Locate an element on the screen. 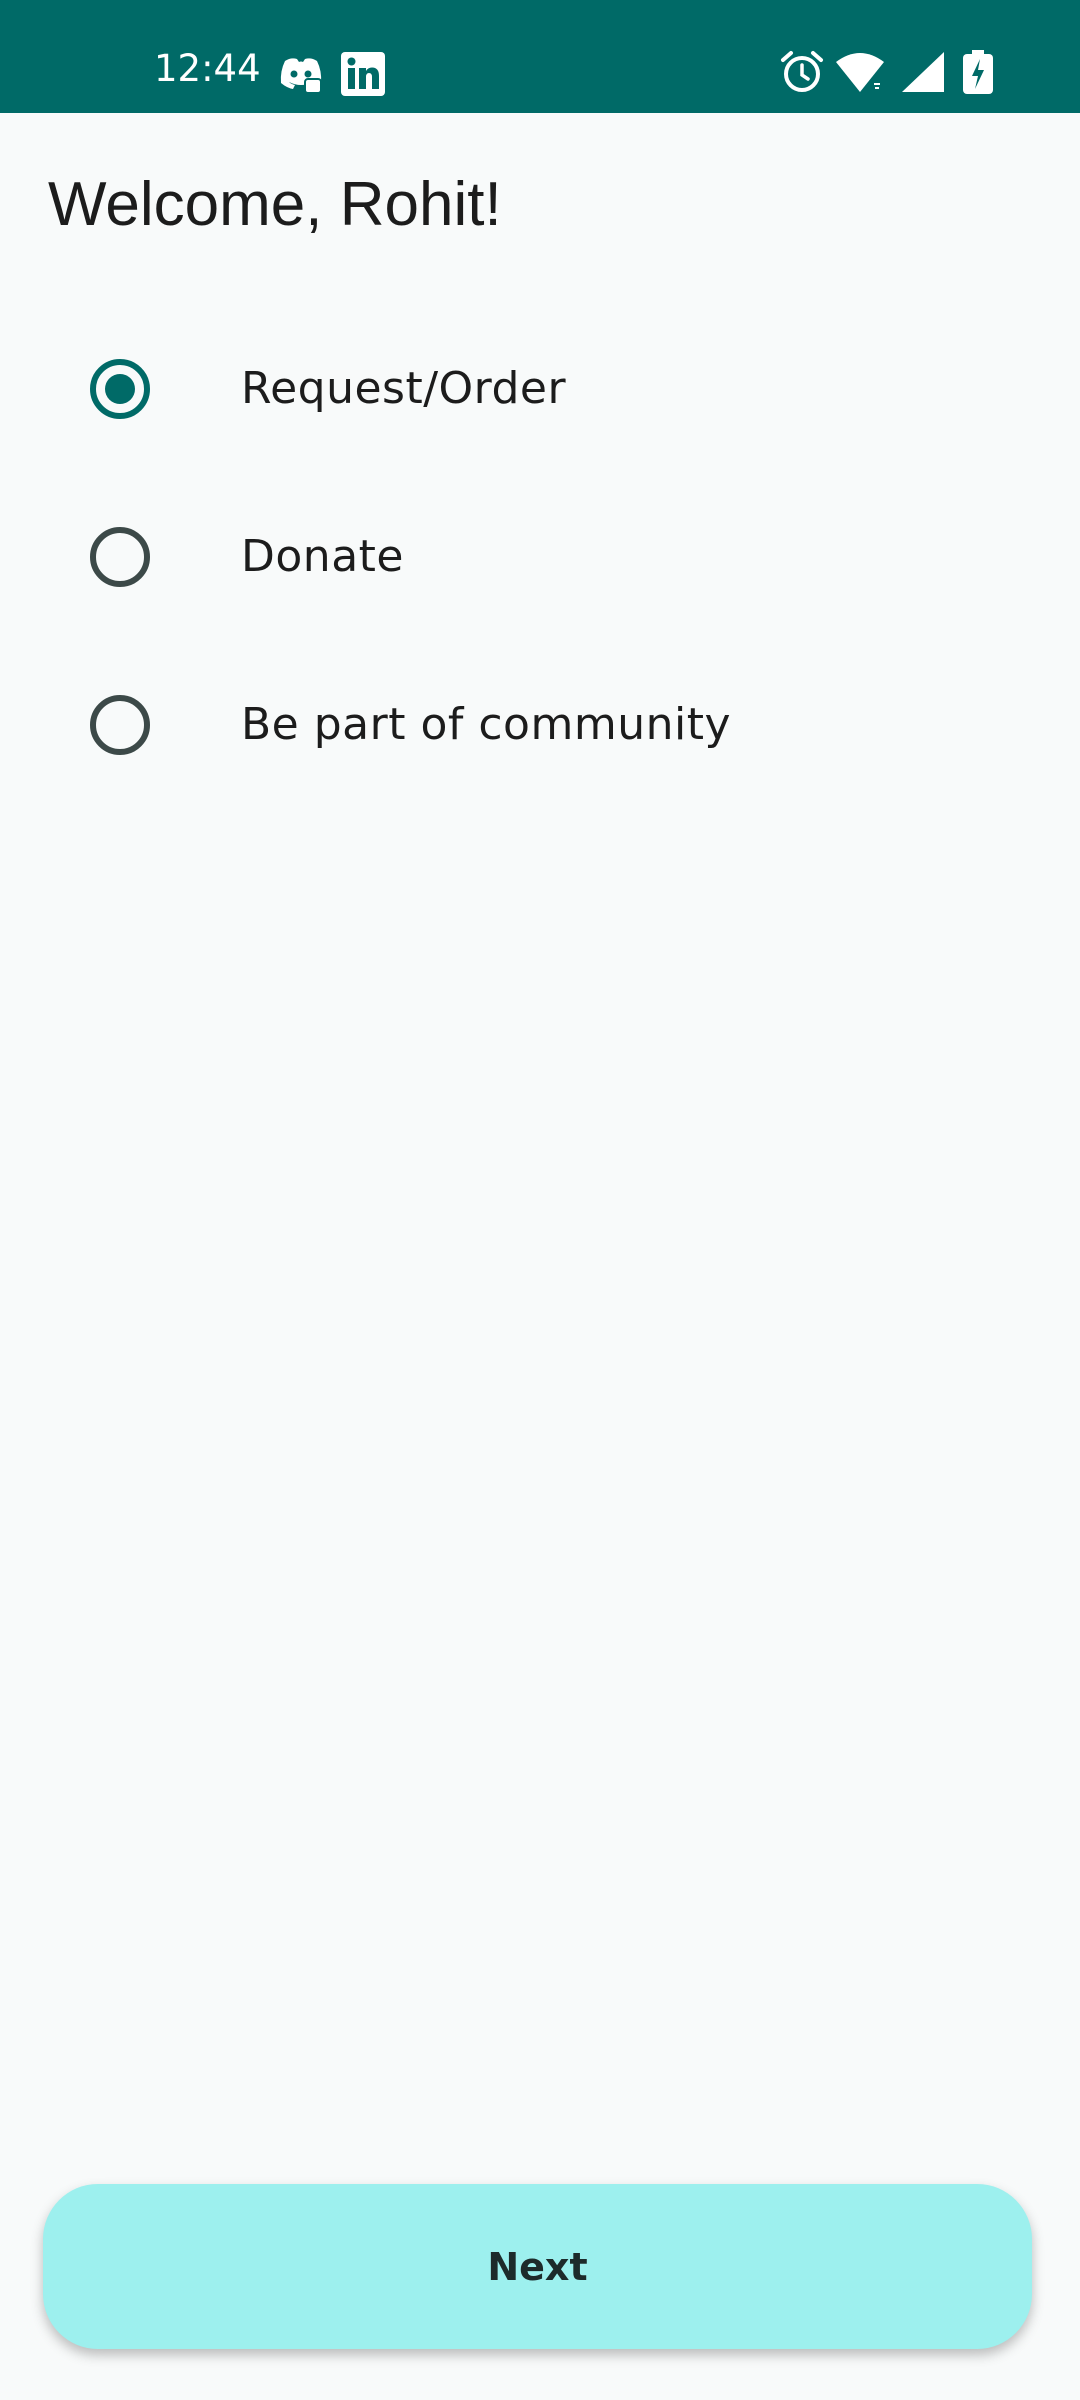 The width and height of the screenshot is (1080, 2400). alarm-icon is located at coordinates (802, 71).